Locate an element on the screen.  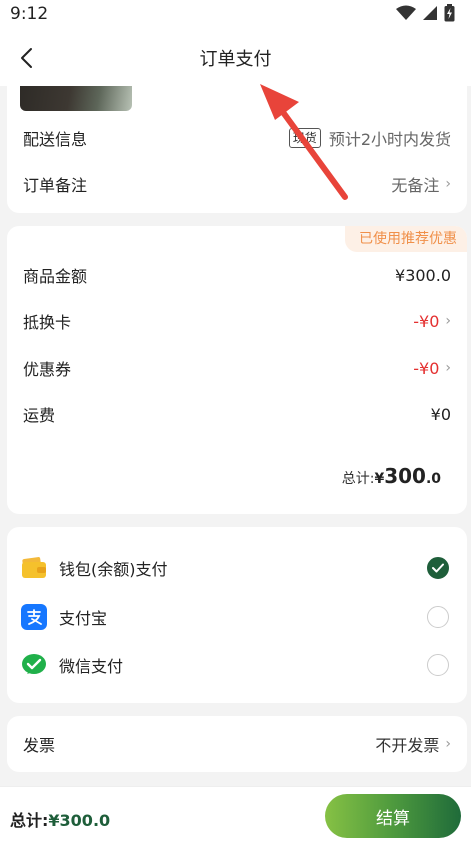
remark-label: 订单备注 is located at coordinates (55, 185).